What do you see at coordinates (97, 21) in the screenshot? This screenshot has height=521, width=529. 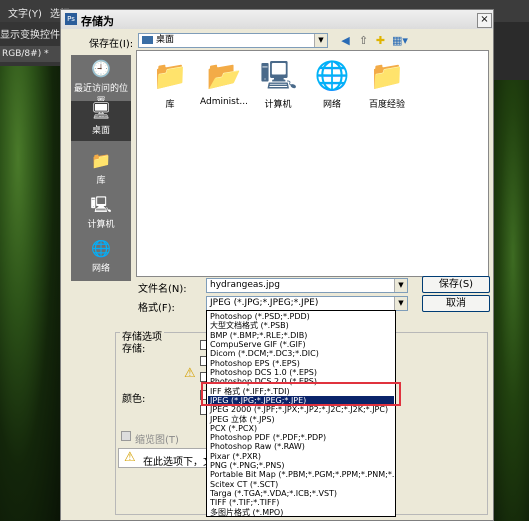 I see `dialog-title: 存储为` at bounding box center [97, 21].